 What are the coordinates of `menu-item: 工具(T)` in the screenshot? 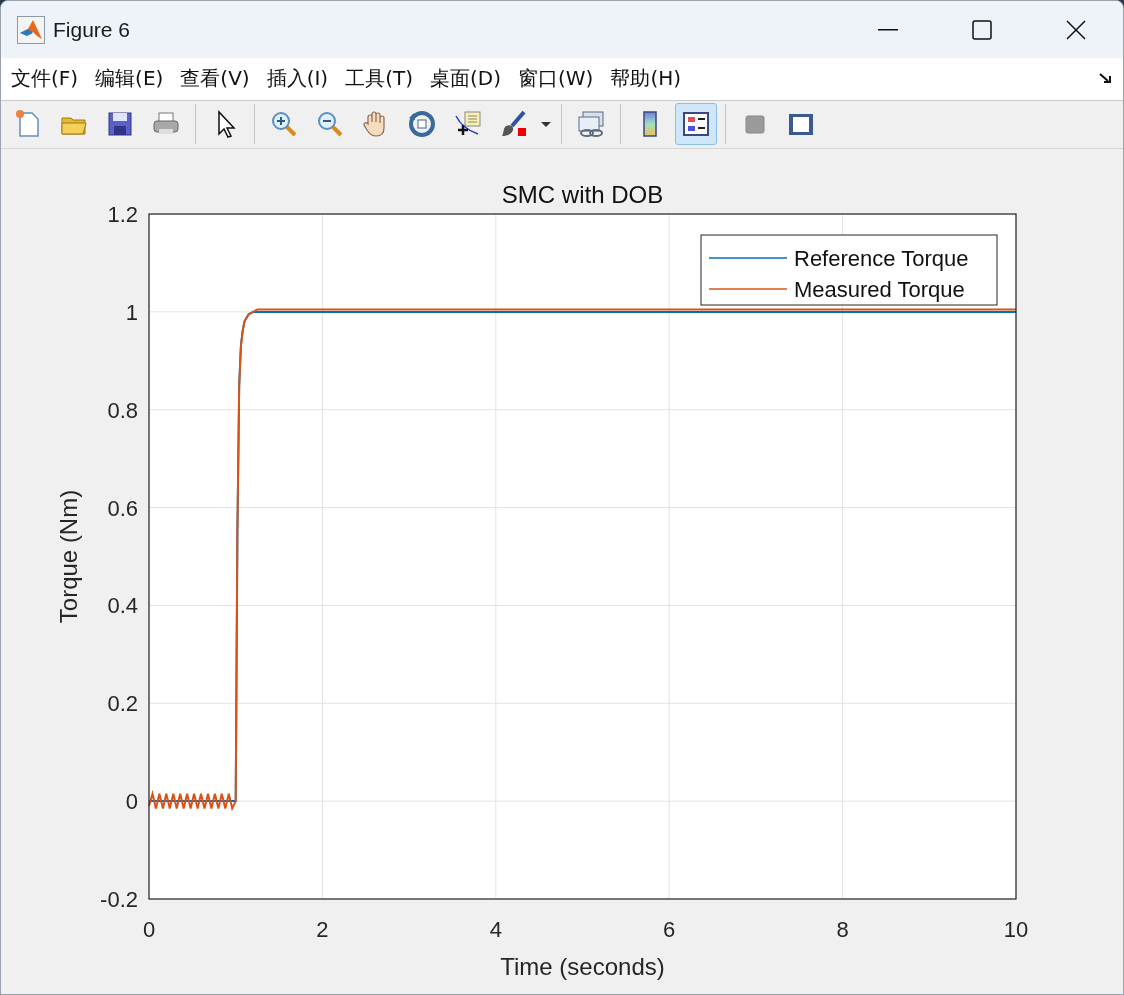 It's located at (379, 79).